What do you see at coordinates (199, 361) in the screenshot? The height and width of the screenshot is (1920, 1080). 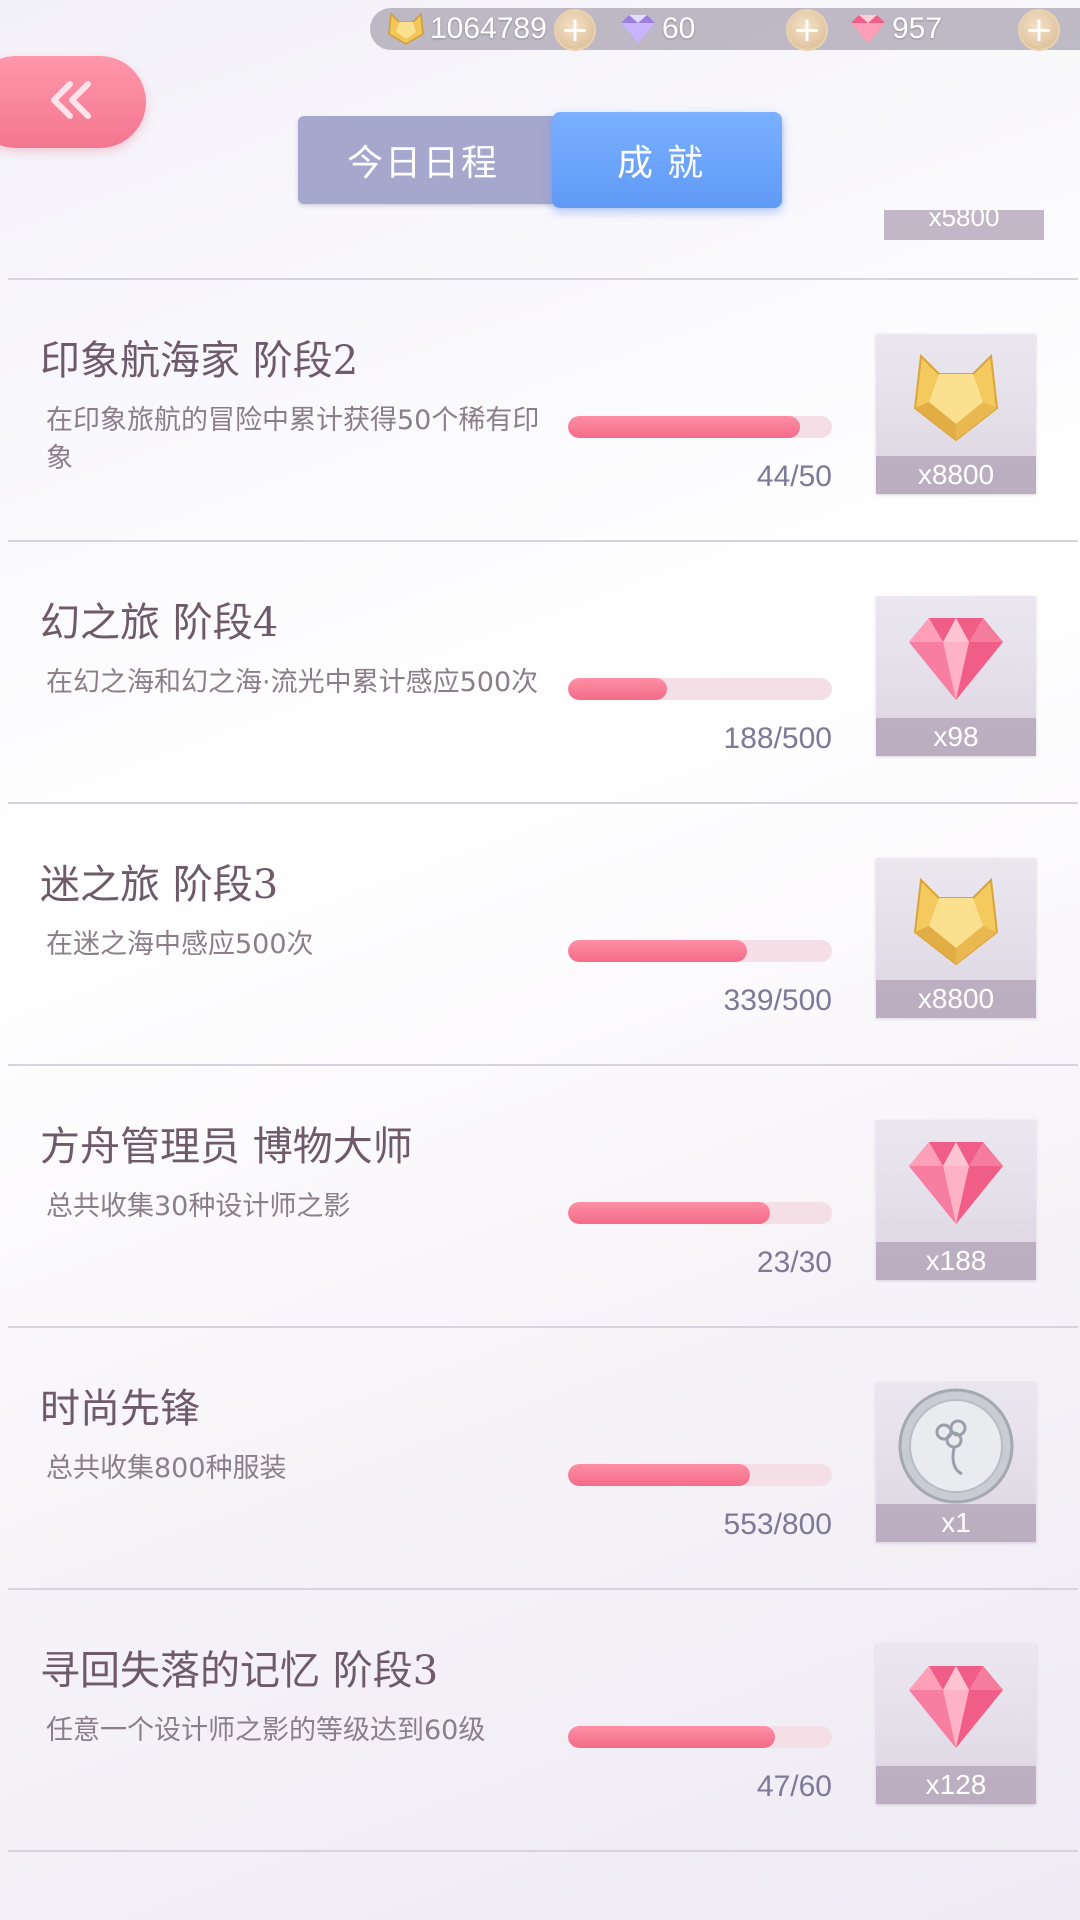 I see `achievement-title: 印象航海家 阶段2` at bounding box center [199, 361].